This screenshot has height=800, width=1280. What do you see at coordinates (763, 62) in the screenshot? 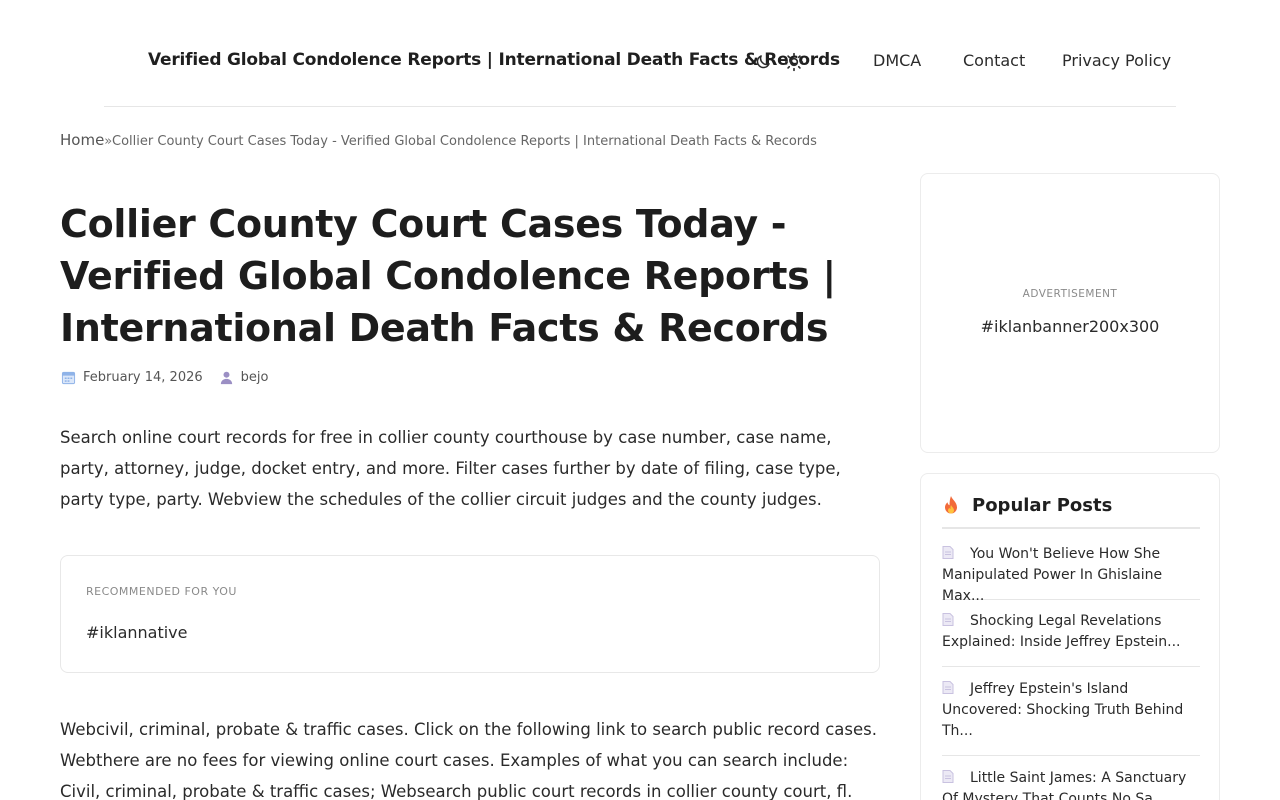
I see `moon-icon` at bounding box center [763, 62].